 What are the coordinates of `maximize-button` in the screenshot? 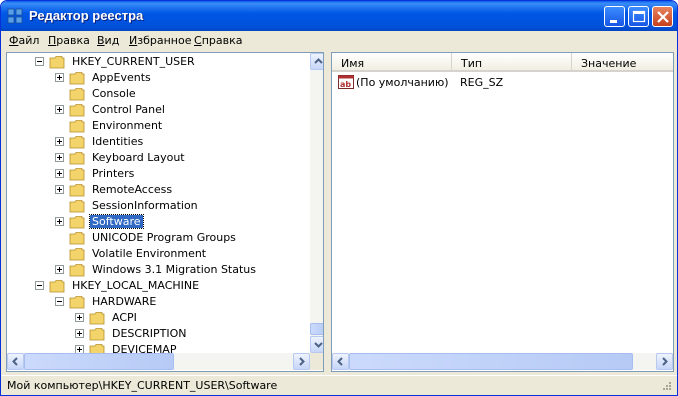 It's located at (638, 16).